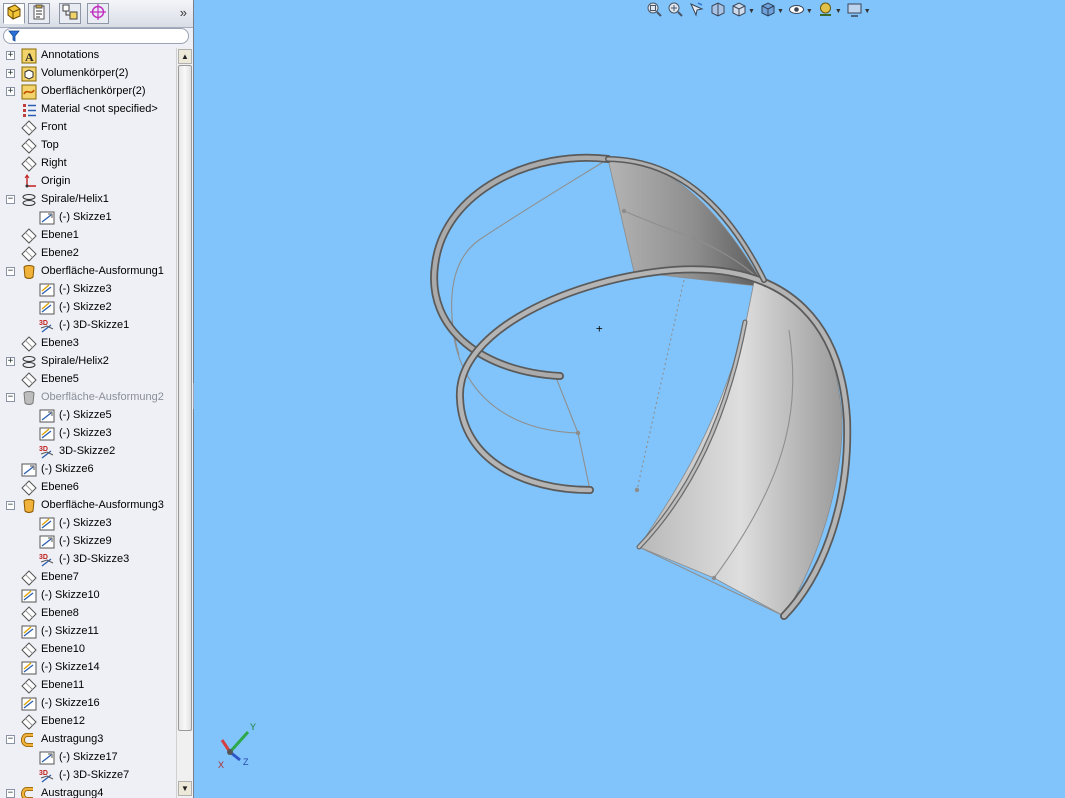  Describe the element at coordinates (88, 452) in the screenshot. I see `tree-item: 3D 3D-Skizze2` at that location.